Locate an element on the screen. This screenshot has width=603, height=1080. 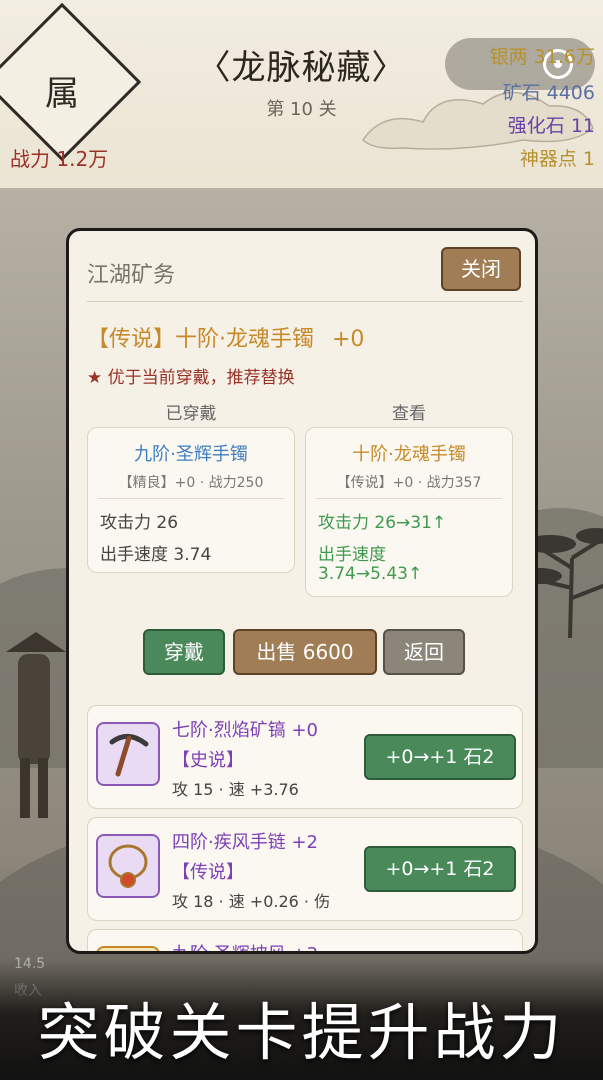
sell-button: 出售 6600 is located at coordinates (305, 652).